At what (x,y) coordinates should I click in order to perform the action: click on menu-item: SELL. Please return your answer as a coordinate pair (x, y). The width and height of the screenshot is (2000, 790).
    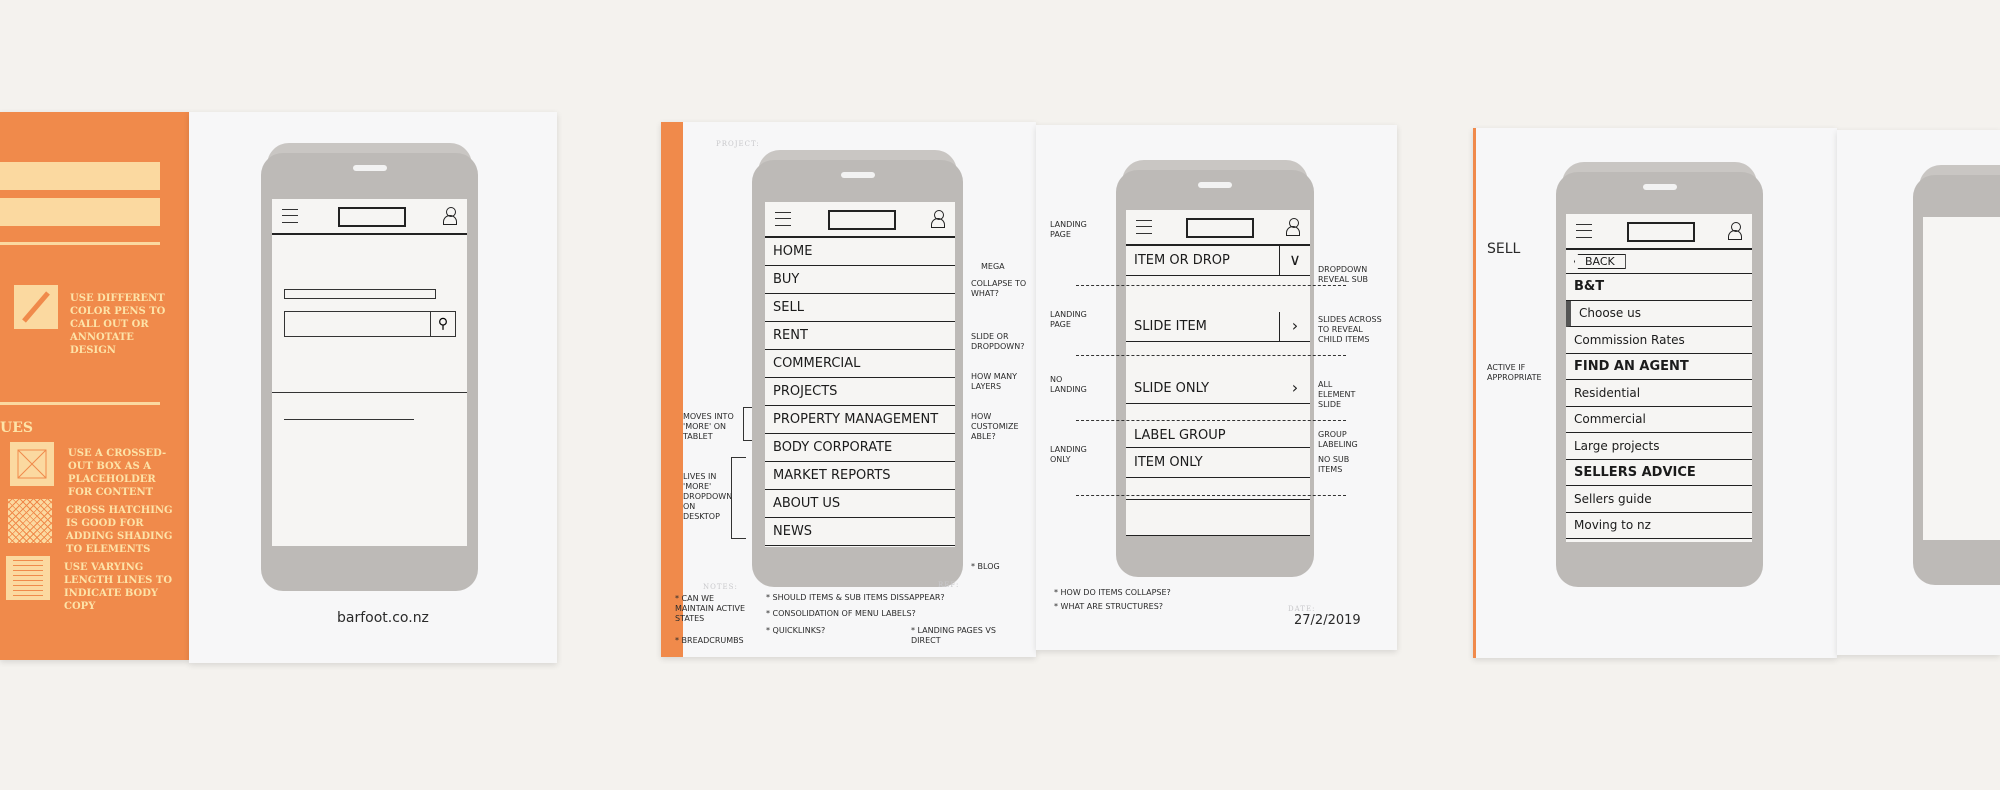
    Looking at the image, I should click on (860, 308).